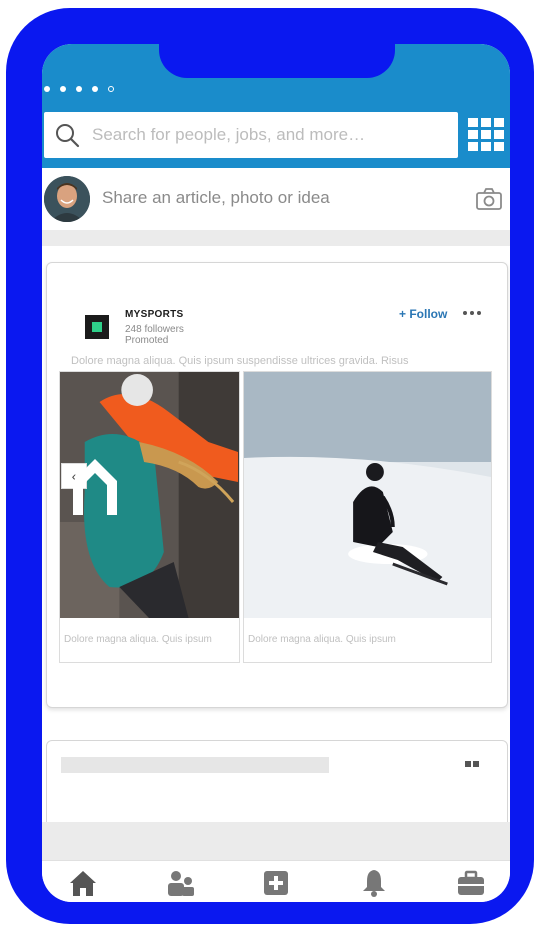  I want to click on placeholder-bar, so click(195, 765).